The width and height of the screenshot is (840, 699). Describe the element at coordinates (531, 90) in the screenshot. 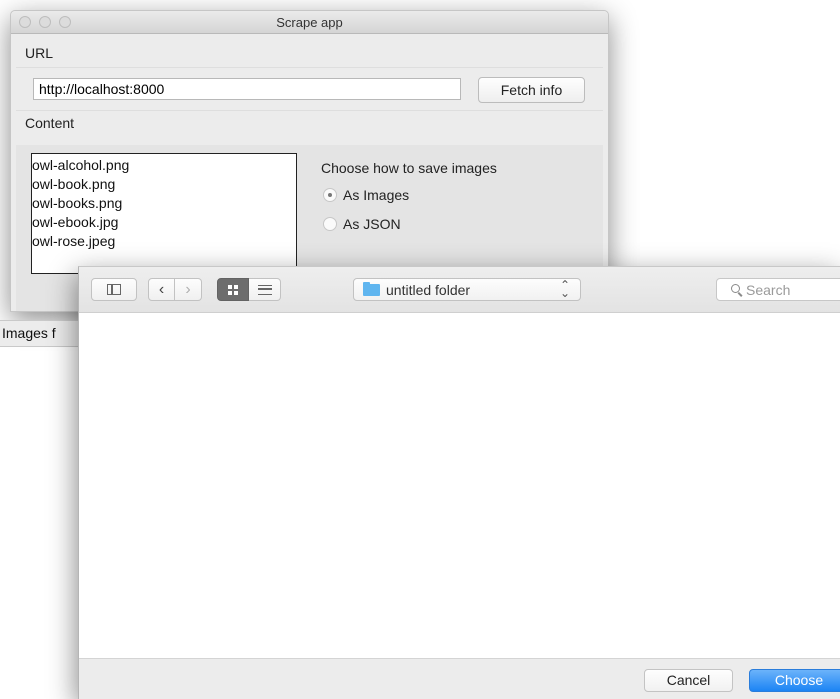

I see `fetch-info-button: Fetch info` at that location.